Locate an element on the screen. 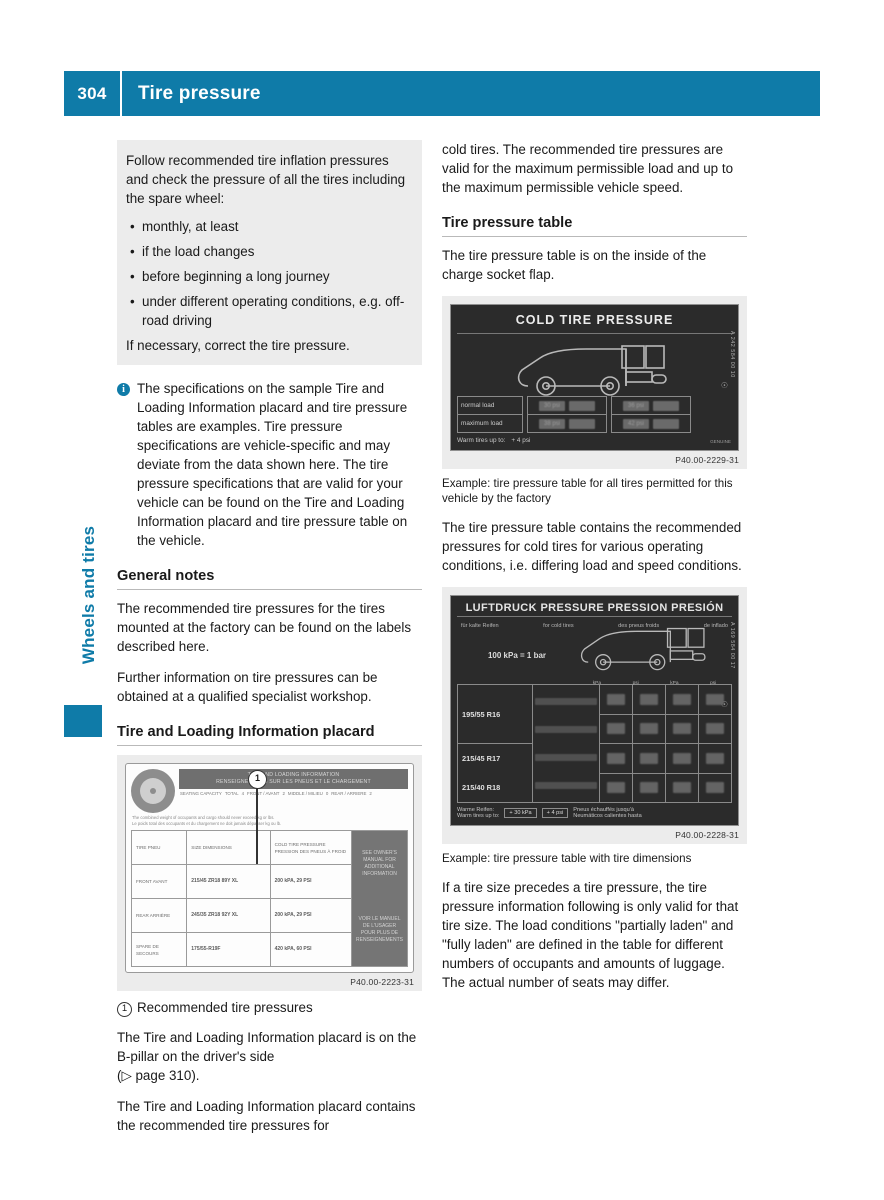 This screenshot has height=1200, width=884. tire-size: 215/45 R17 is located at coordinates (481, 758).